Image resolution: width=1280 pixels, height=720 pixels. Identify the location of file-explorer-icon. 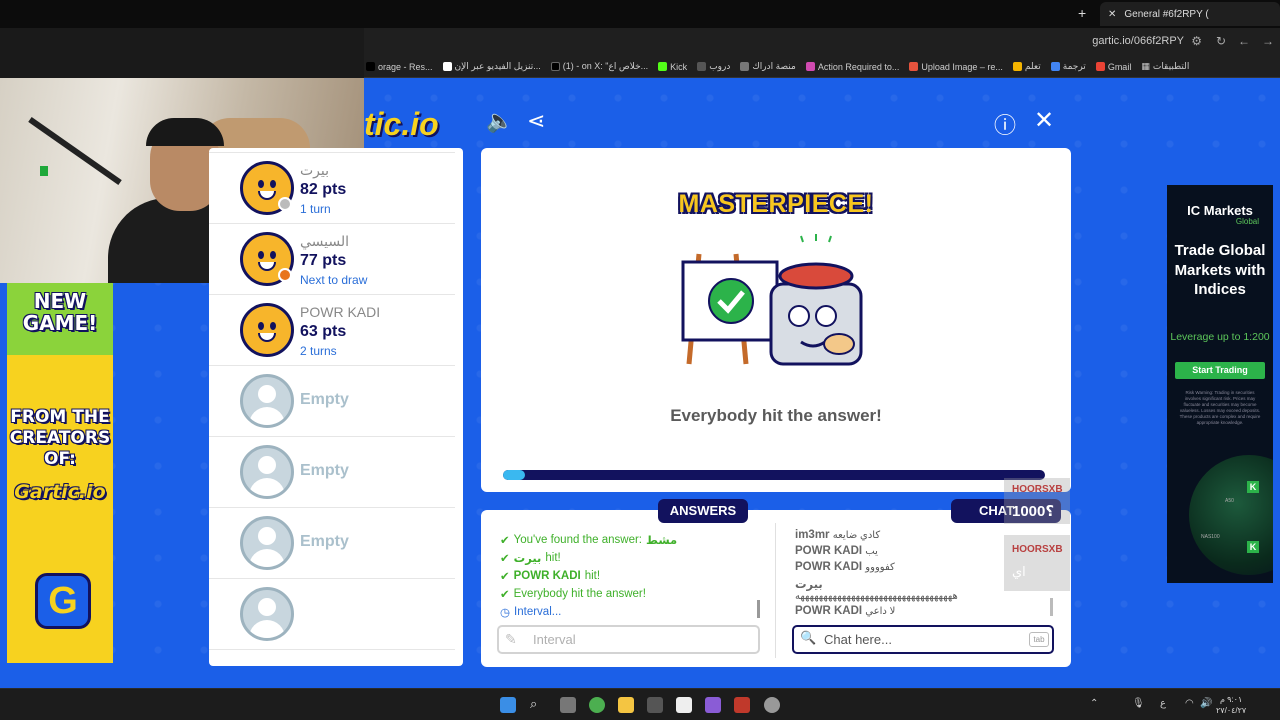
(626, 705).